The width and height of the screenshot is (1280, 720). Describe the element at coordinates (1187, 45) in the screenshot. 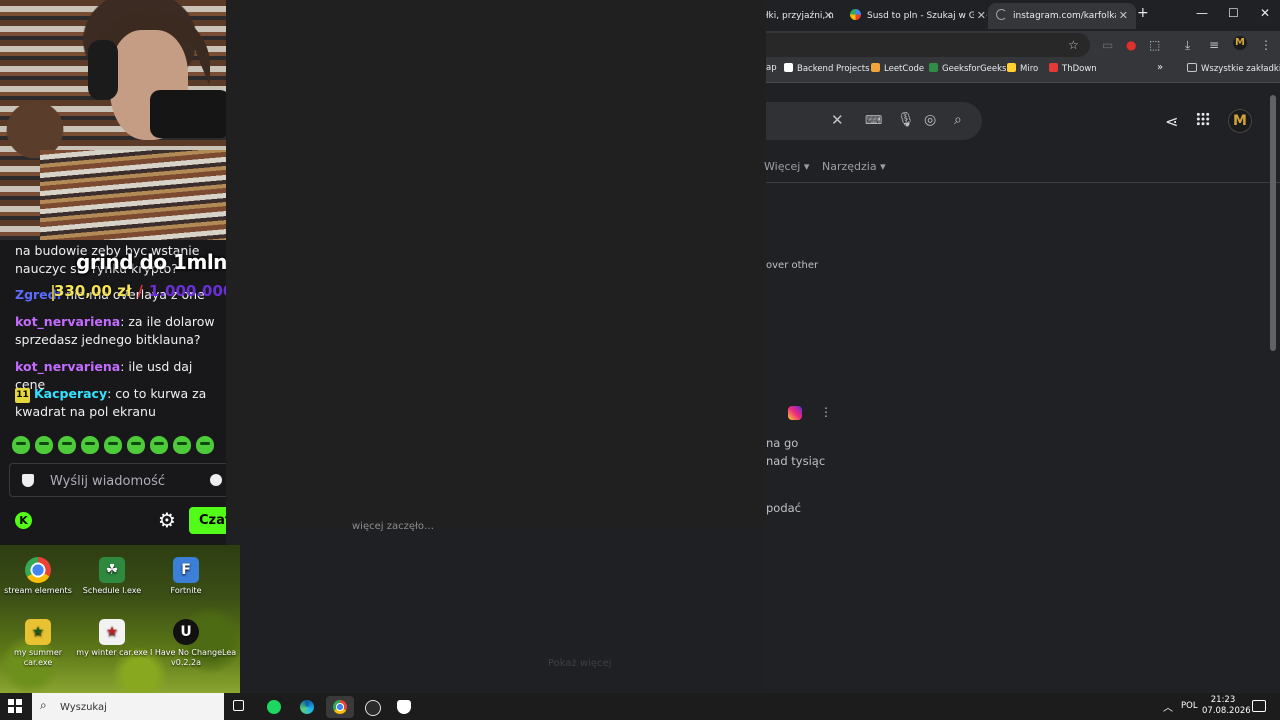

I see `download-icon: ⤓` at that location.